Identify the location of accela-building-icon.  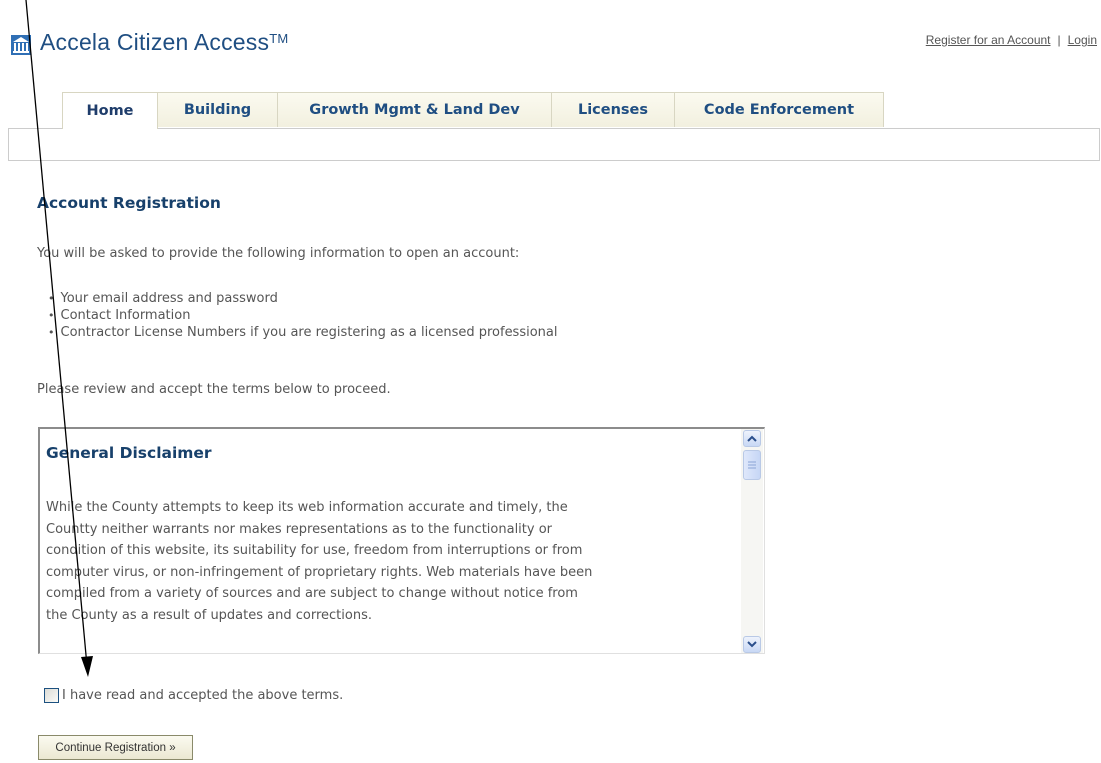
(21, 45).